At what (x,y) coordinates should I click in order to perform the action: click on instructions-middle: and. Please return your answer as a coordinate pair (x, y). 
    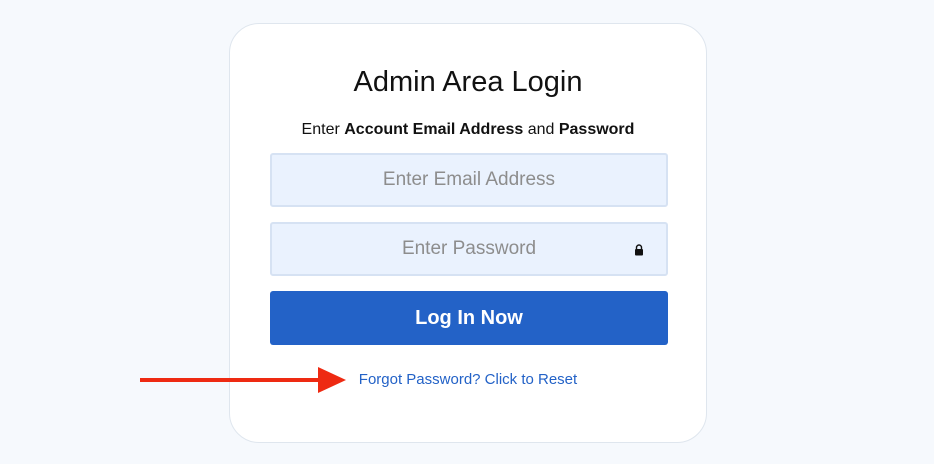
    Looking at the image, I should click on (541, 129).